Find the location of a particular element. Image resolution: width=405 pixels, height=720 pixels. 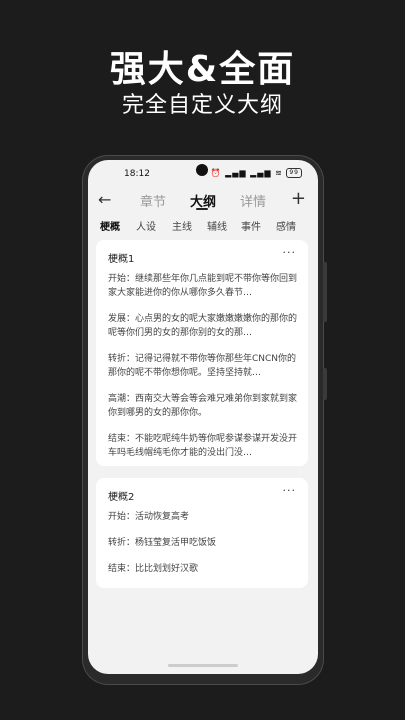

card-title: 梗概2 is located at coordinates (121, 497).